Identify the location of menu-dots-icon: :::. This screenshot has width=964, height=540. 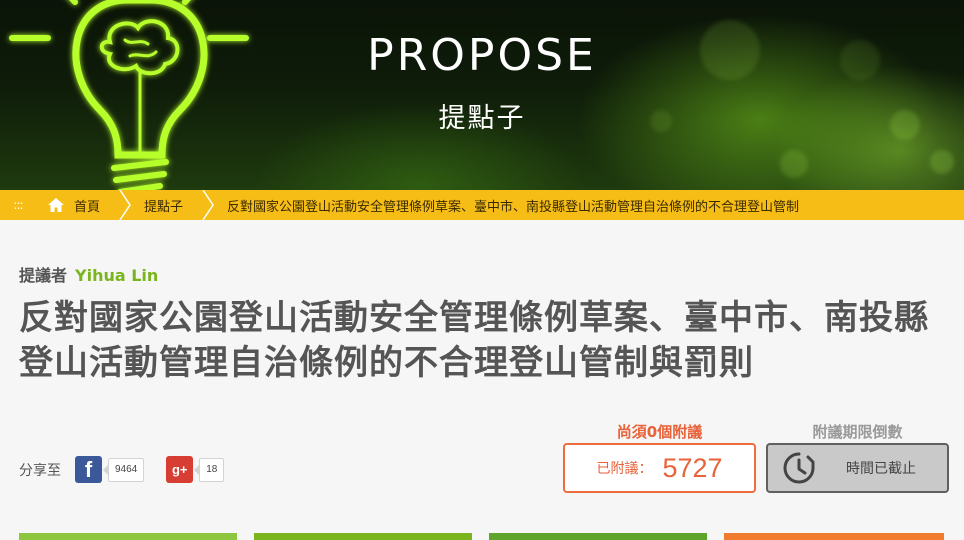
(18, 205).